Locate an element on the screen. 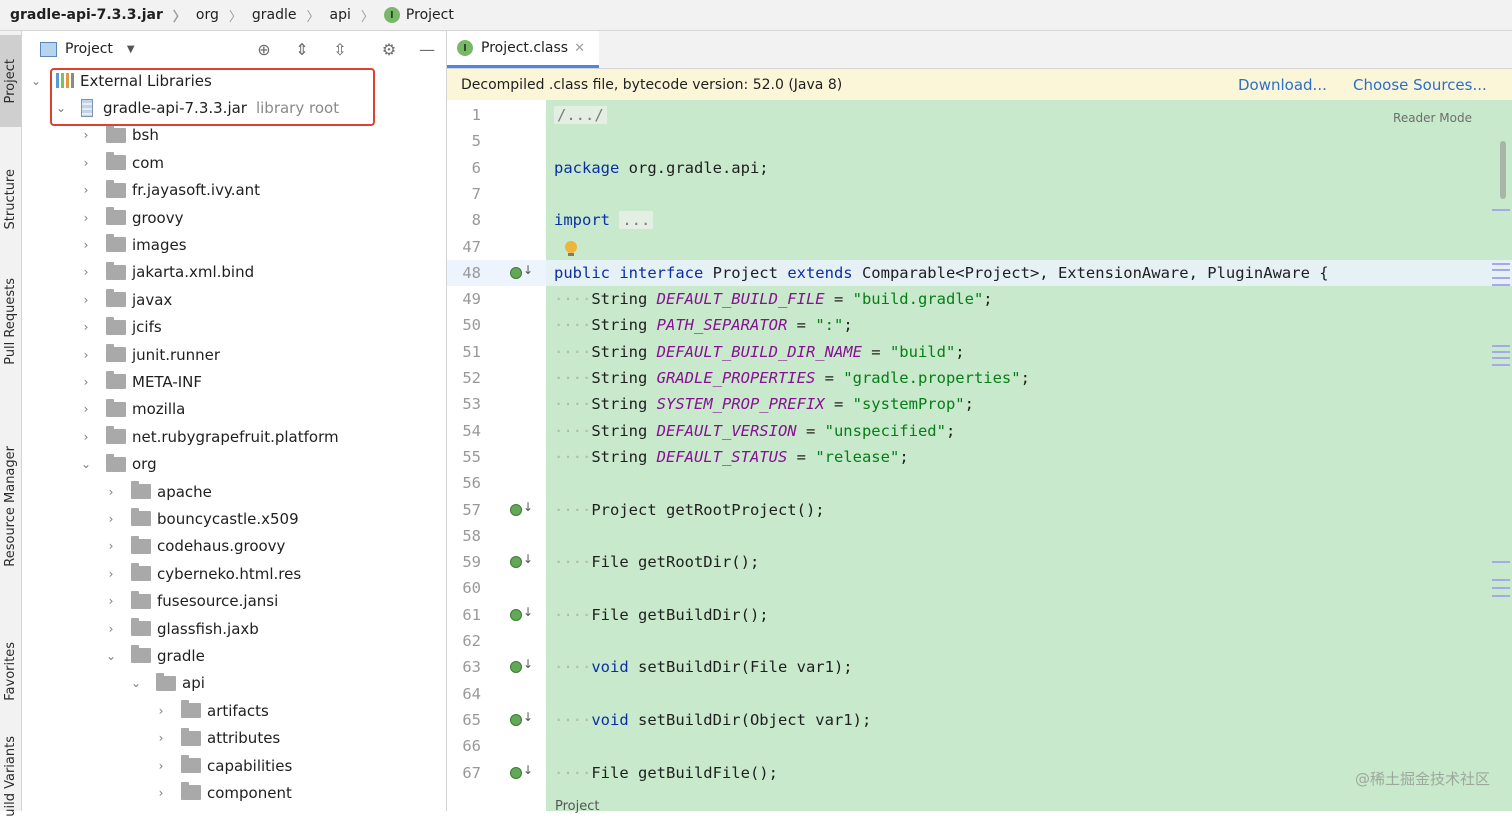 The image size is (1512, 816). tree-node: › jakarta.xml.bind is located at coordinates (263, 272).